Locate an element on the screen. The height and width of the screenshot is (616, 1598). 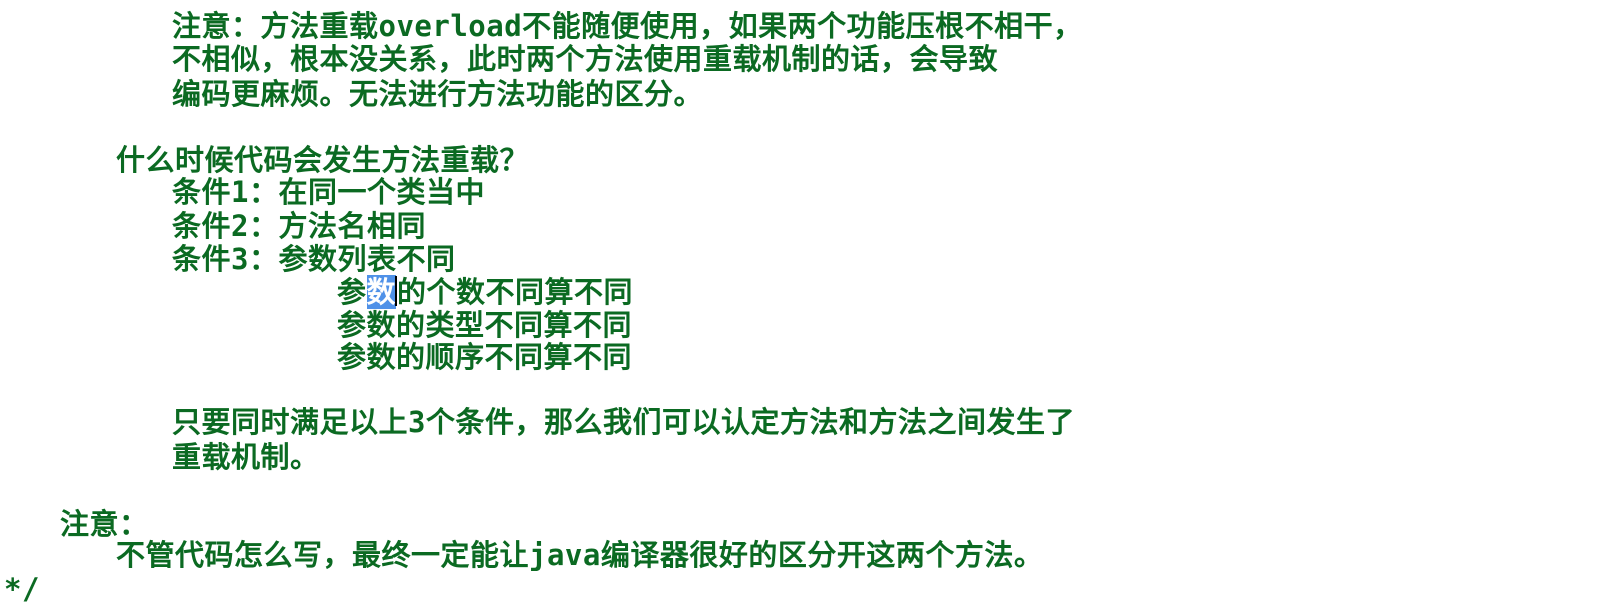
code-line: 条件3：参数列表不同 is located at coordinates (314, 259).